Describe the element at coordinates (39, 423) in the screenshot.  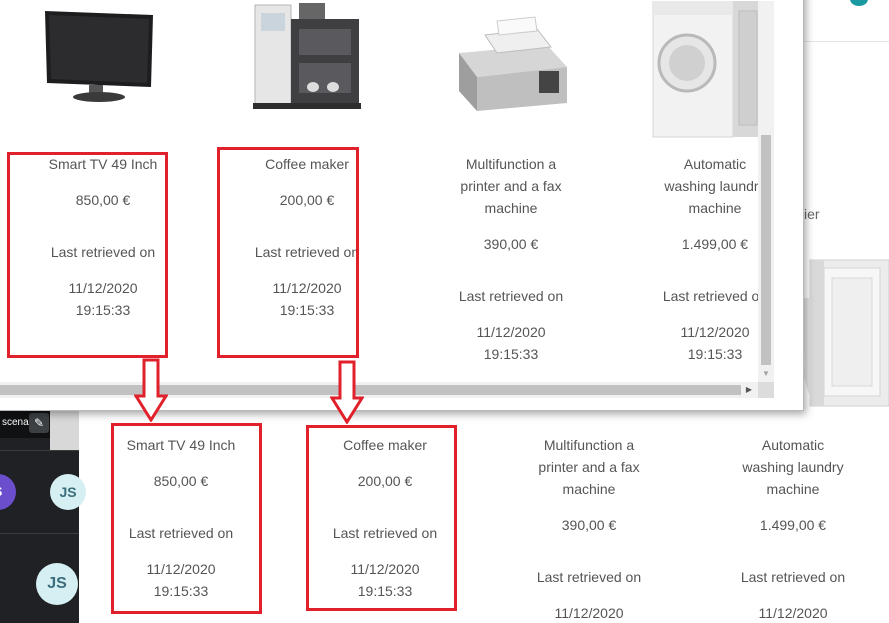
I see `edit-pencil-icon: ✎` at that location.